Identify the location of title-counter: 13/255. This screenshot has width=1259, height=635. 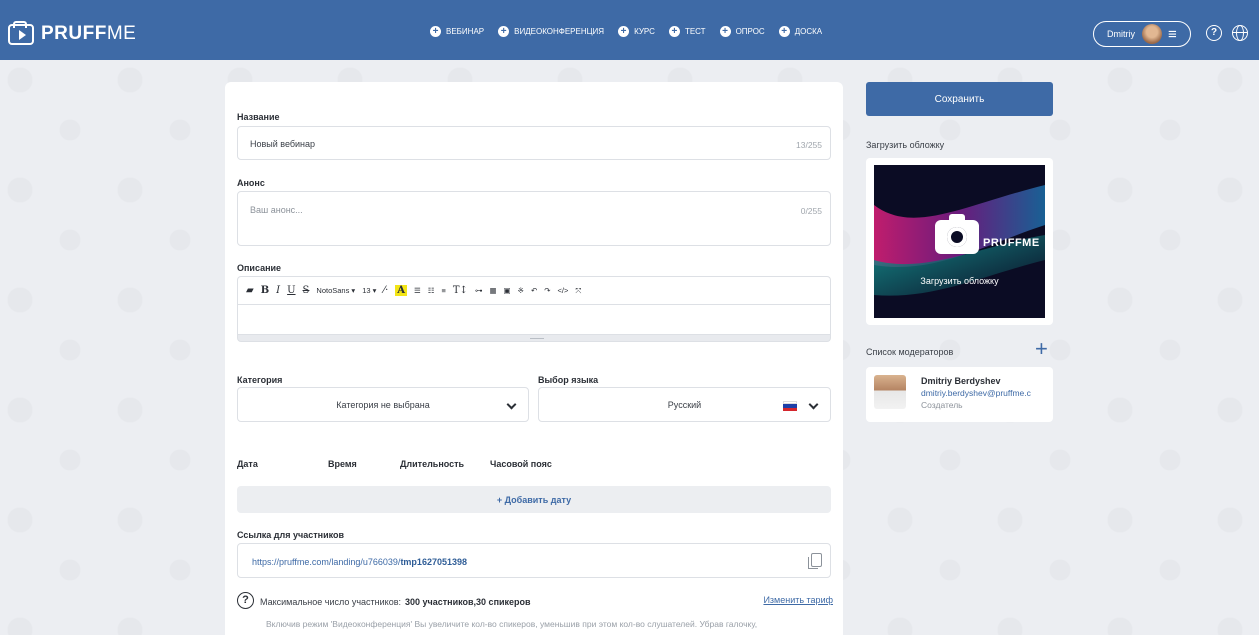
(809, 145).